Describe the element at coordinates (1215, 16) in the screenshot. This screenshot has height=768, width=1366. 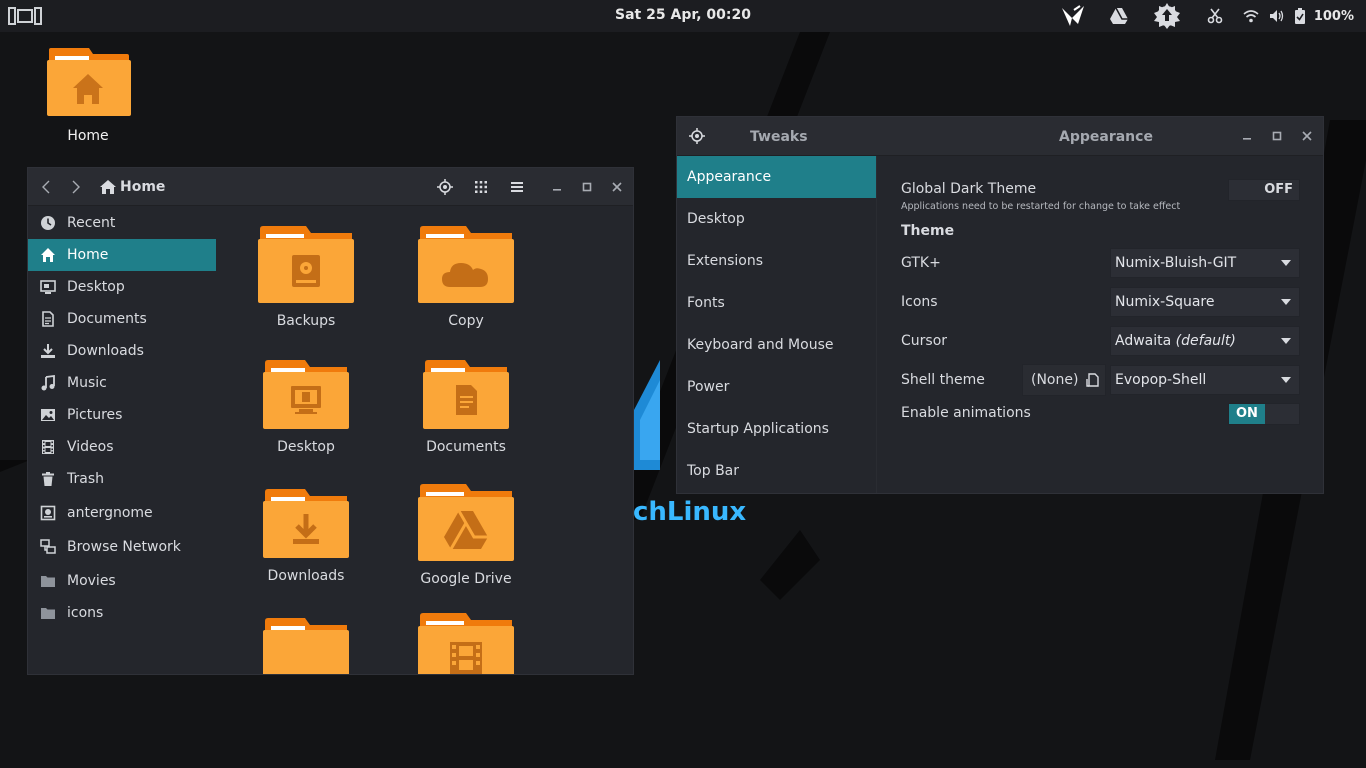
I see `scissors-icon` at that location.